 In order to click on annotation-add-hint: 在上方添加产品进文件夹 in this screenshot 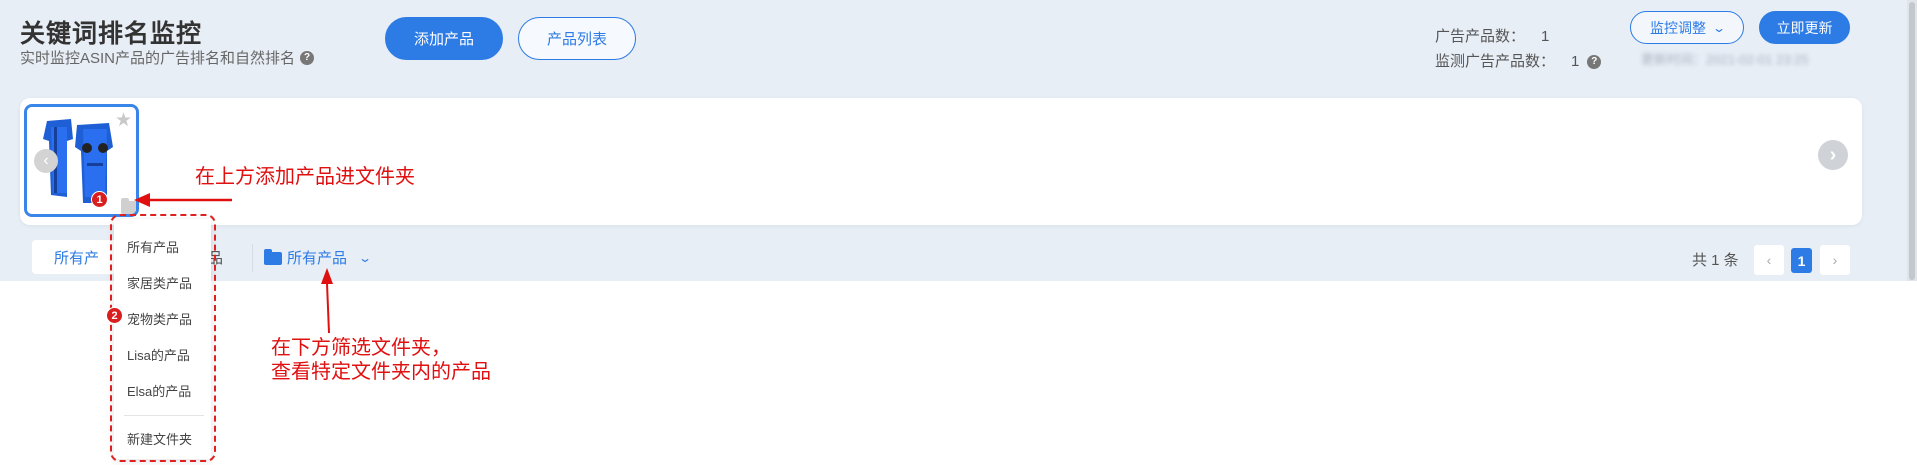, I will do `click(305, 176)`.